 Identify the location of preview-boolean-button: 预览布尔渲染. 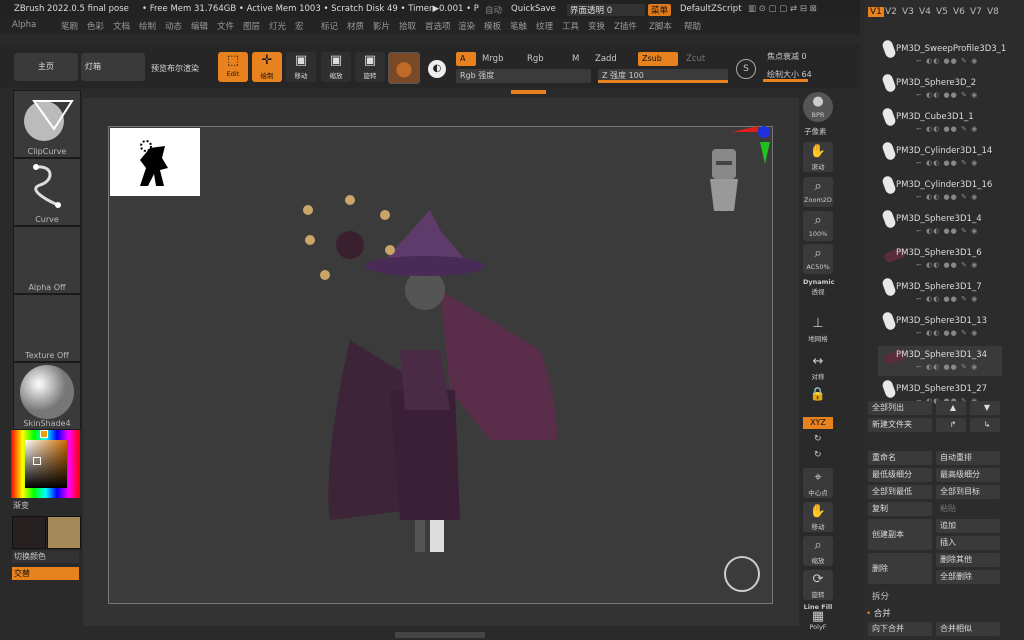
(175, 68).